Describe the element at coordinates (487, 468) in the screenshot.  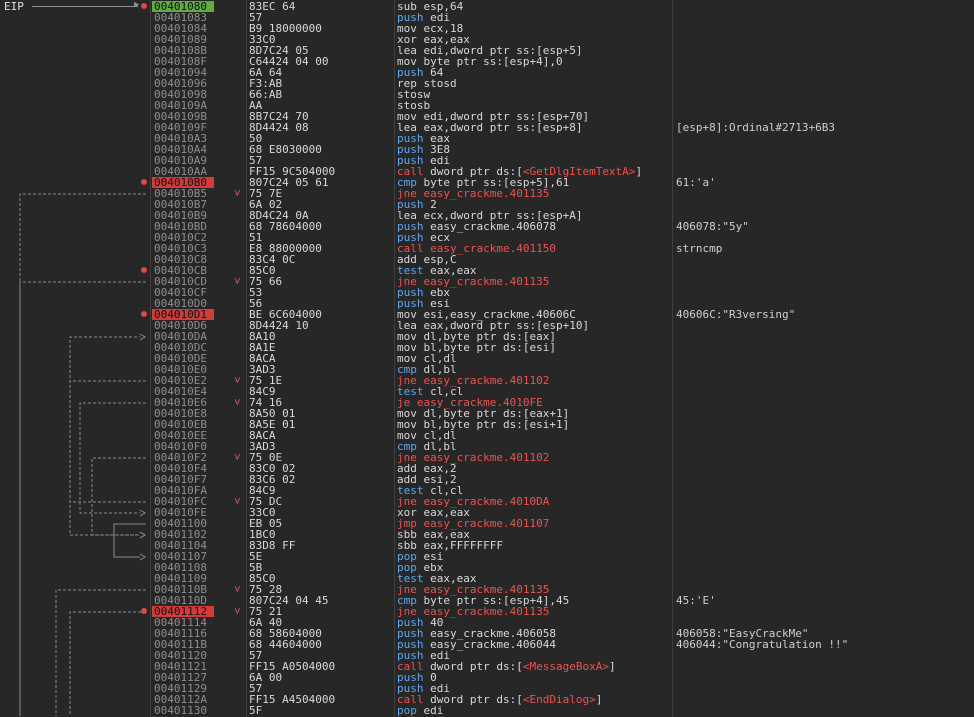
I see `disasm-row: 004010F4 83C0 02 add eax,2` at that location.